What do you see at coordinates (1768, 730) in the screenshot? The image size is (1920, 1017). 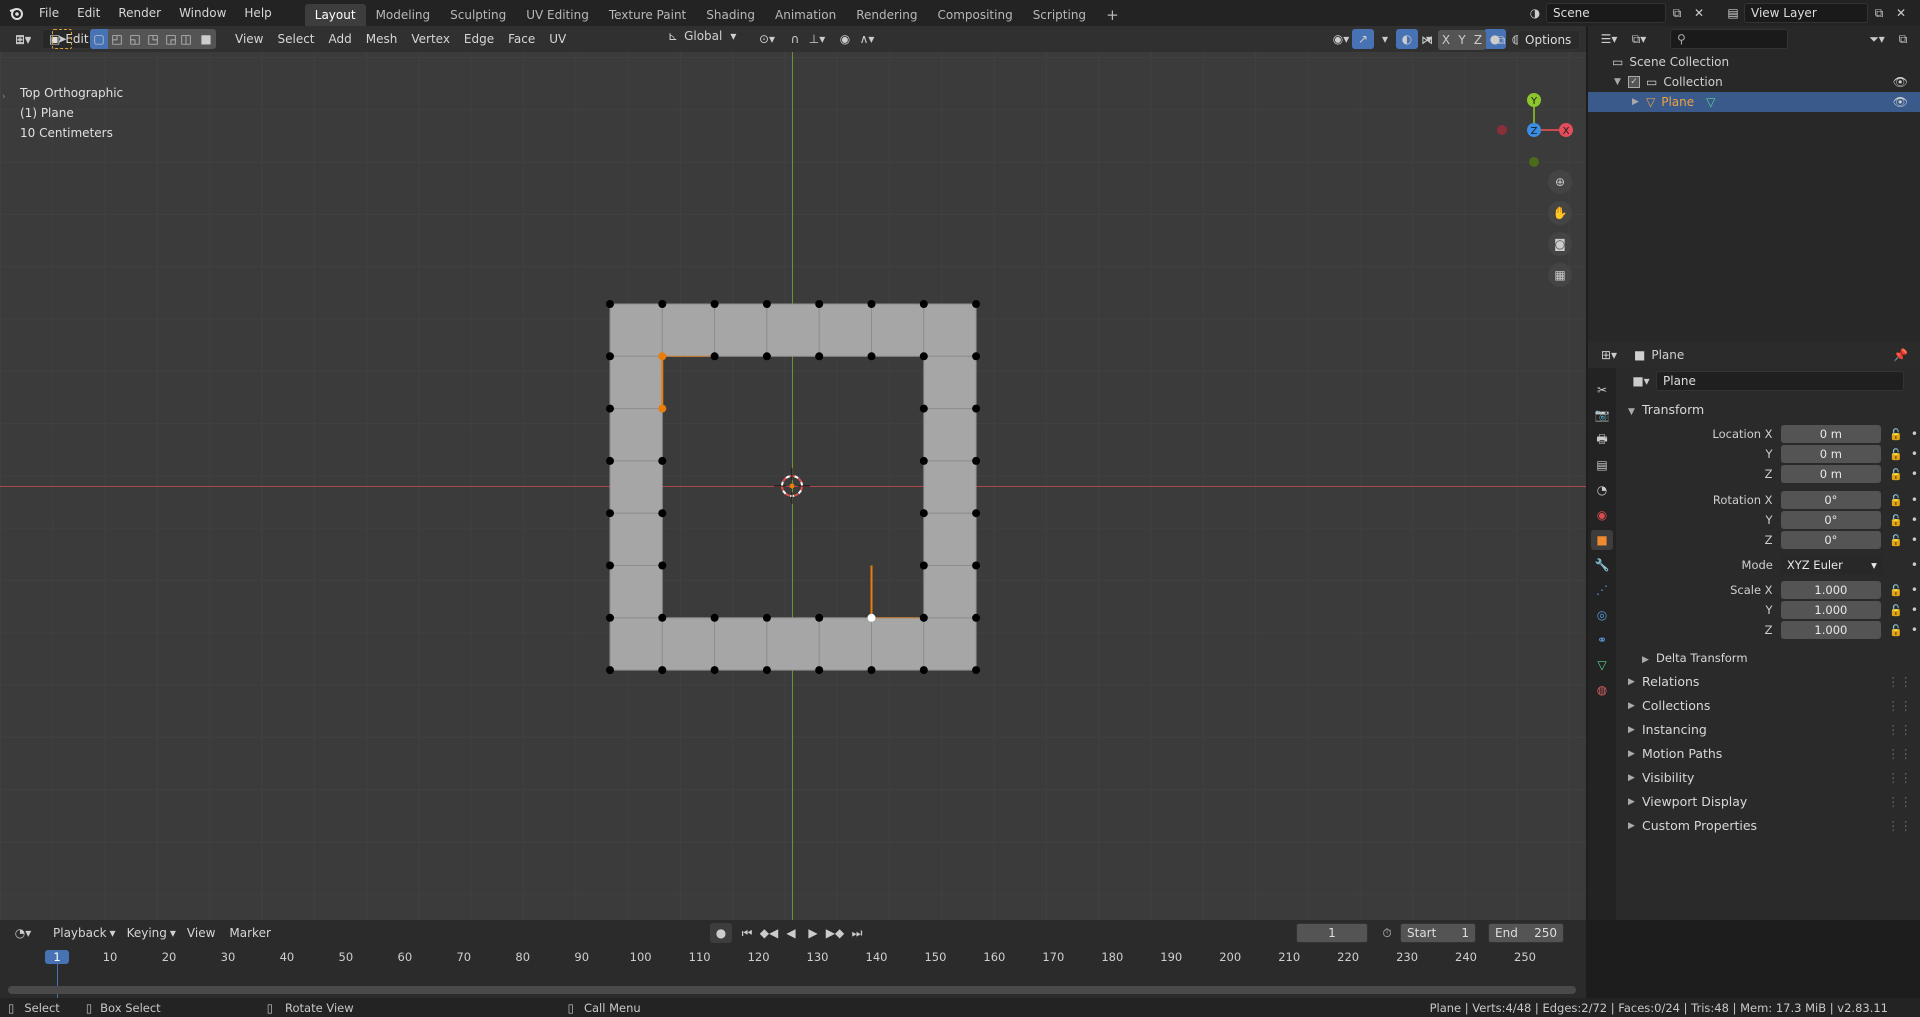 I see `panel-instancing: ▶ Instancing ⋮⋮` at bounding box center [1768, 730].